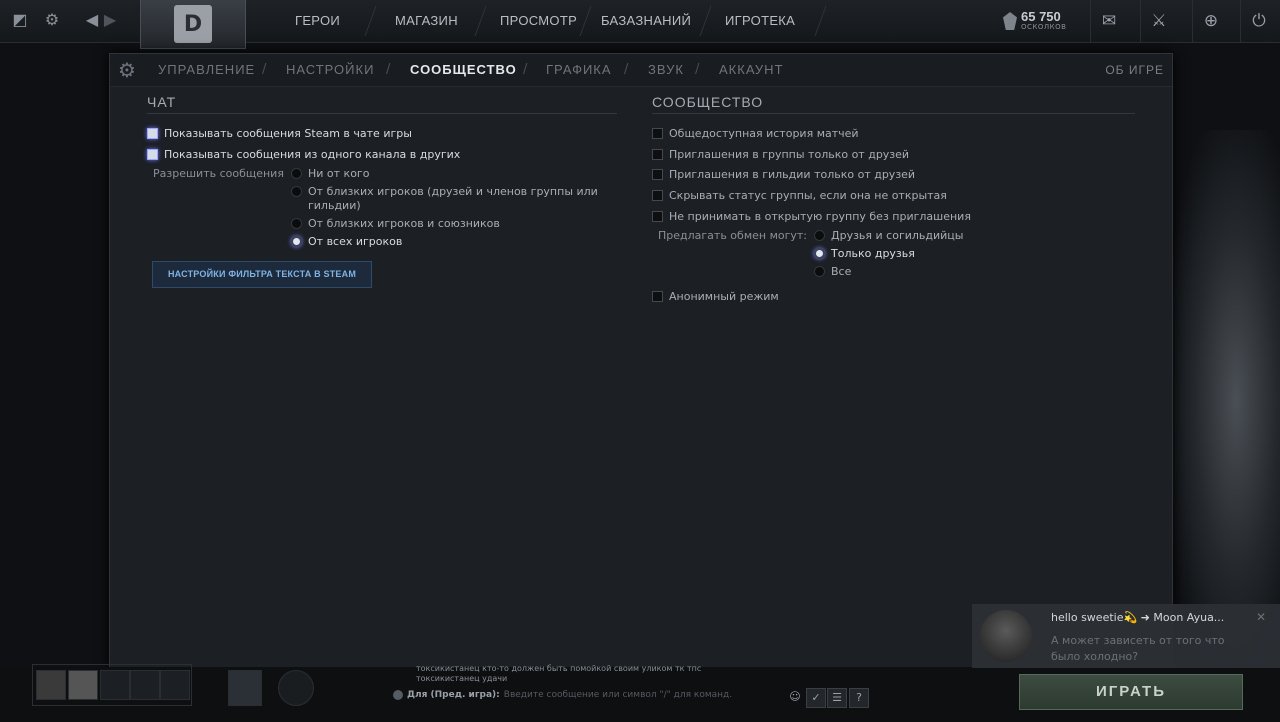  What do you see at coordinates (724, 296) in the screenshot?
I see `checkbox-label: Анонимный режим` at bounding box center [724, 296].